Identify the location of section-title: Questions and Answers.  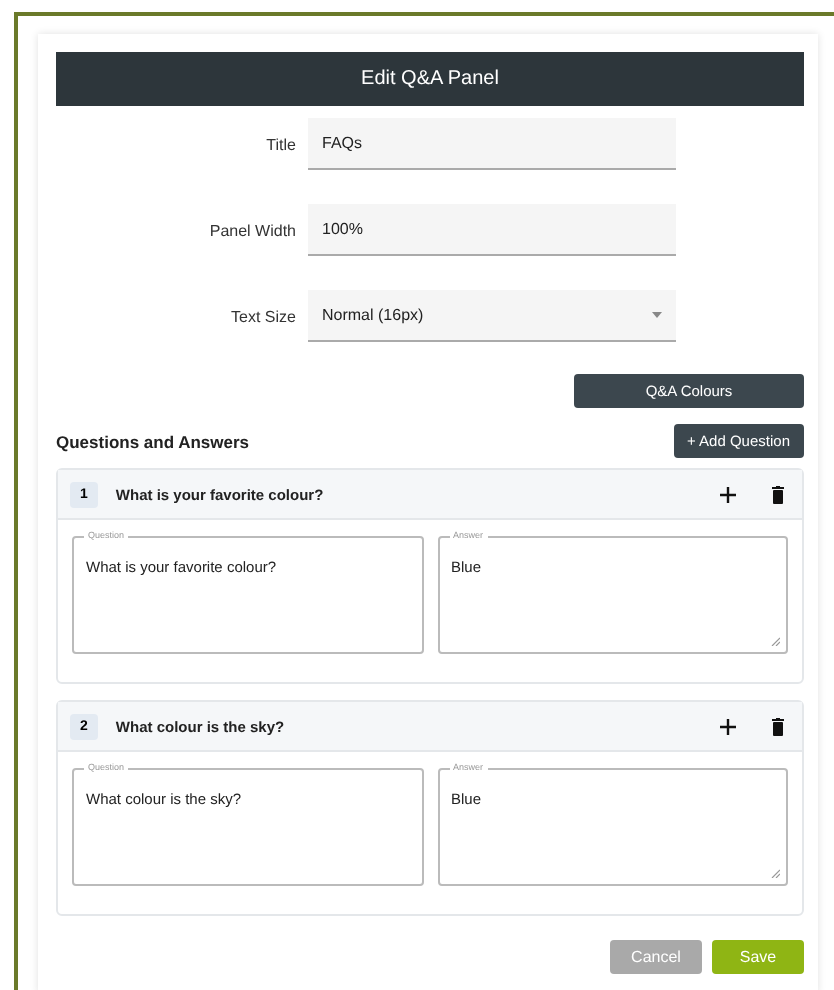
(153, 441).